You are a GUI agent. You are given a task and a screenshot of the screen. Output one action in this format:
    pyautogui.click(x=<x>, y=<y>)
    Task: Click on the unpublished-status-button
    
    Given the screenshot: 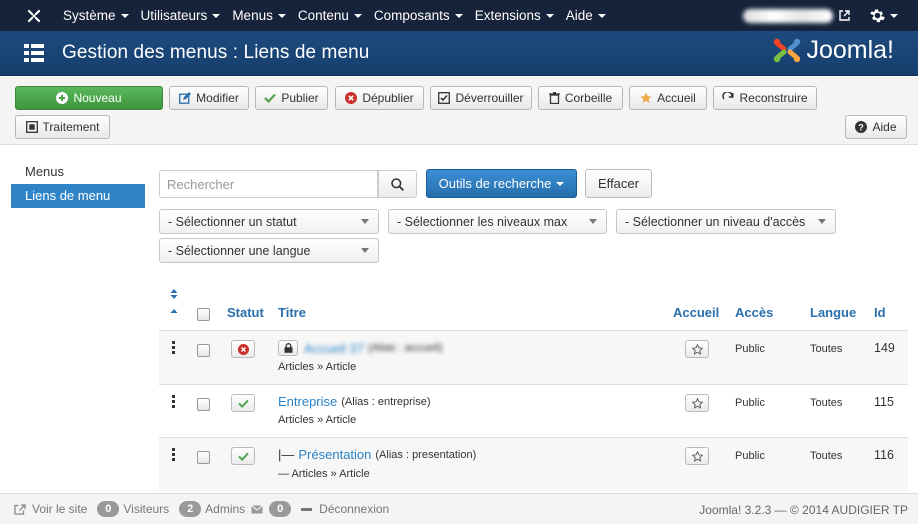 What is the action you would take?
    pyautogui.click(x=243, y=349)
    